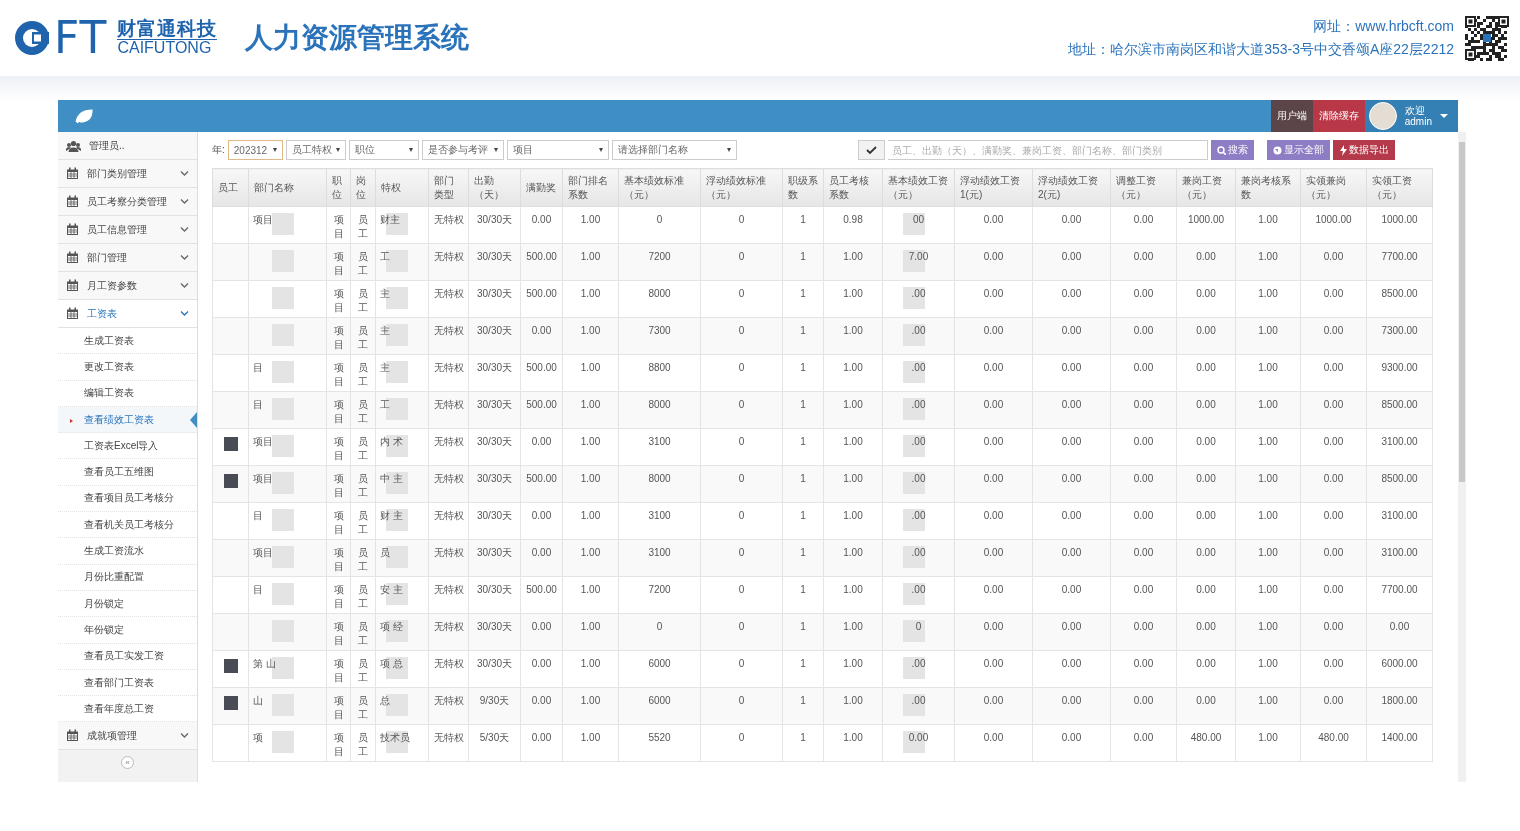 Image resolution: width=1520 pixels, height=831 pixels. Describe the element at coordinates (1462, 312) in the screenshot. I see `scrollbar-thumb` at that location.